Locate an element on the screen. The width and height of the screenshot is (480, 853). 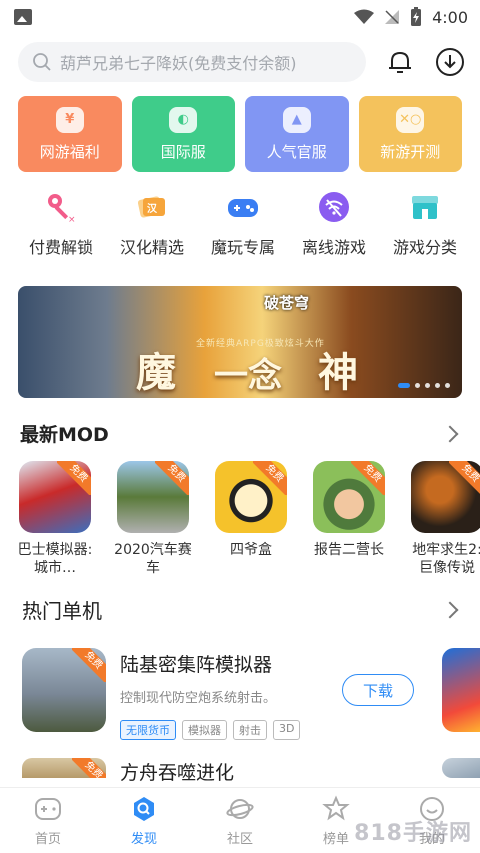
battery-charging-icon is located at coordinates (416, 16).